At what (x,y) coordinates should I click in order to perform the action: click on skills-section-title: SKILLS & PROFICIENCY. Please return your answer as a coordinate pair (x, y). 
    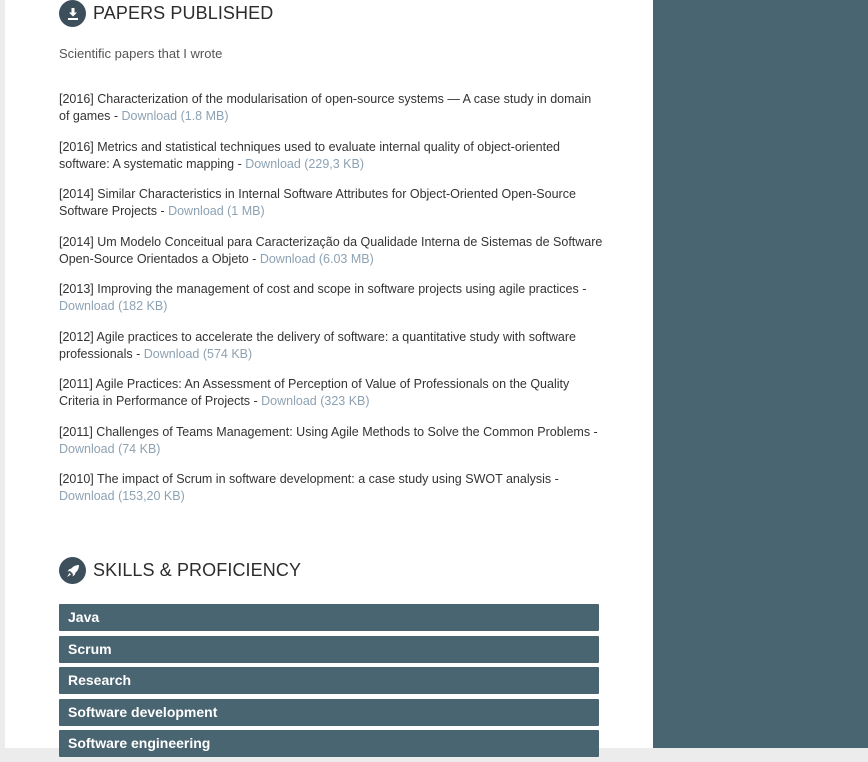
    Looking at the image, I should click on (197, 570).